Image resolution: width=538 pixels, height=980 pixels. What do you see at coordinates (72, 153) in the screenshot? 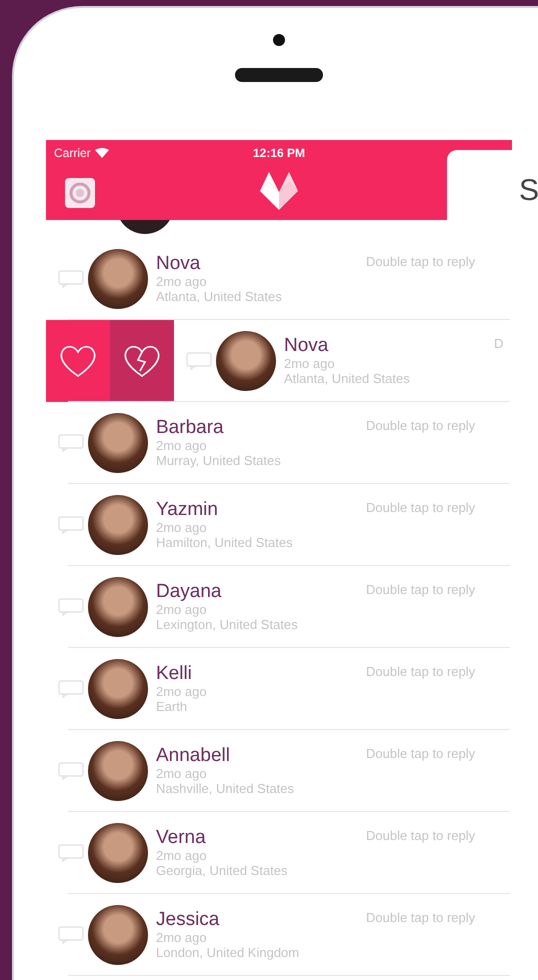
I see `carrier-label: Carrier` at bounding box center [72, 153].